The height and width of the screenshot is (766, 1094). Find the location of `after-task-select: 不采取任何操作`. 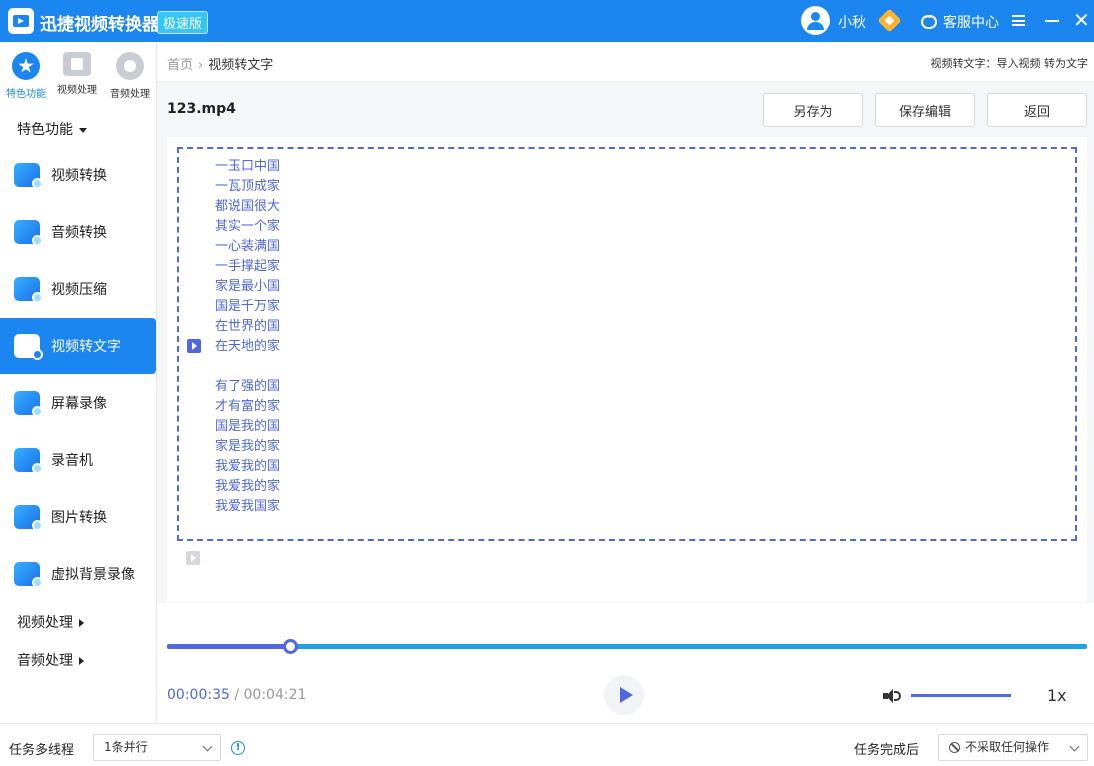

after-task-select: 不采取任何操作 is located at coordinates (1013, 747).